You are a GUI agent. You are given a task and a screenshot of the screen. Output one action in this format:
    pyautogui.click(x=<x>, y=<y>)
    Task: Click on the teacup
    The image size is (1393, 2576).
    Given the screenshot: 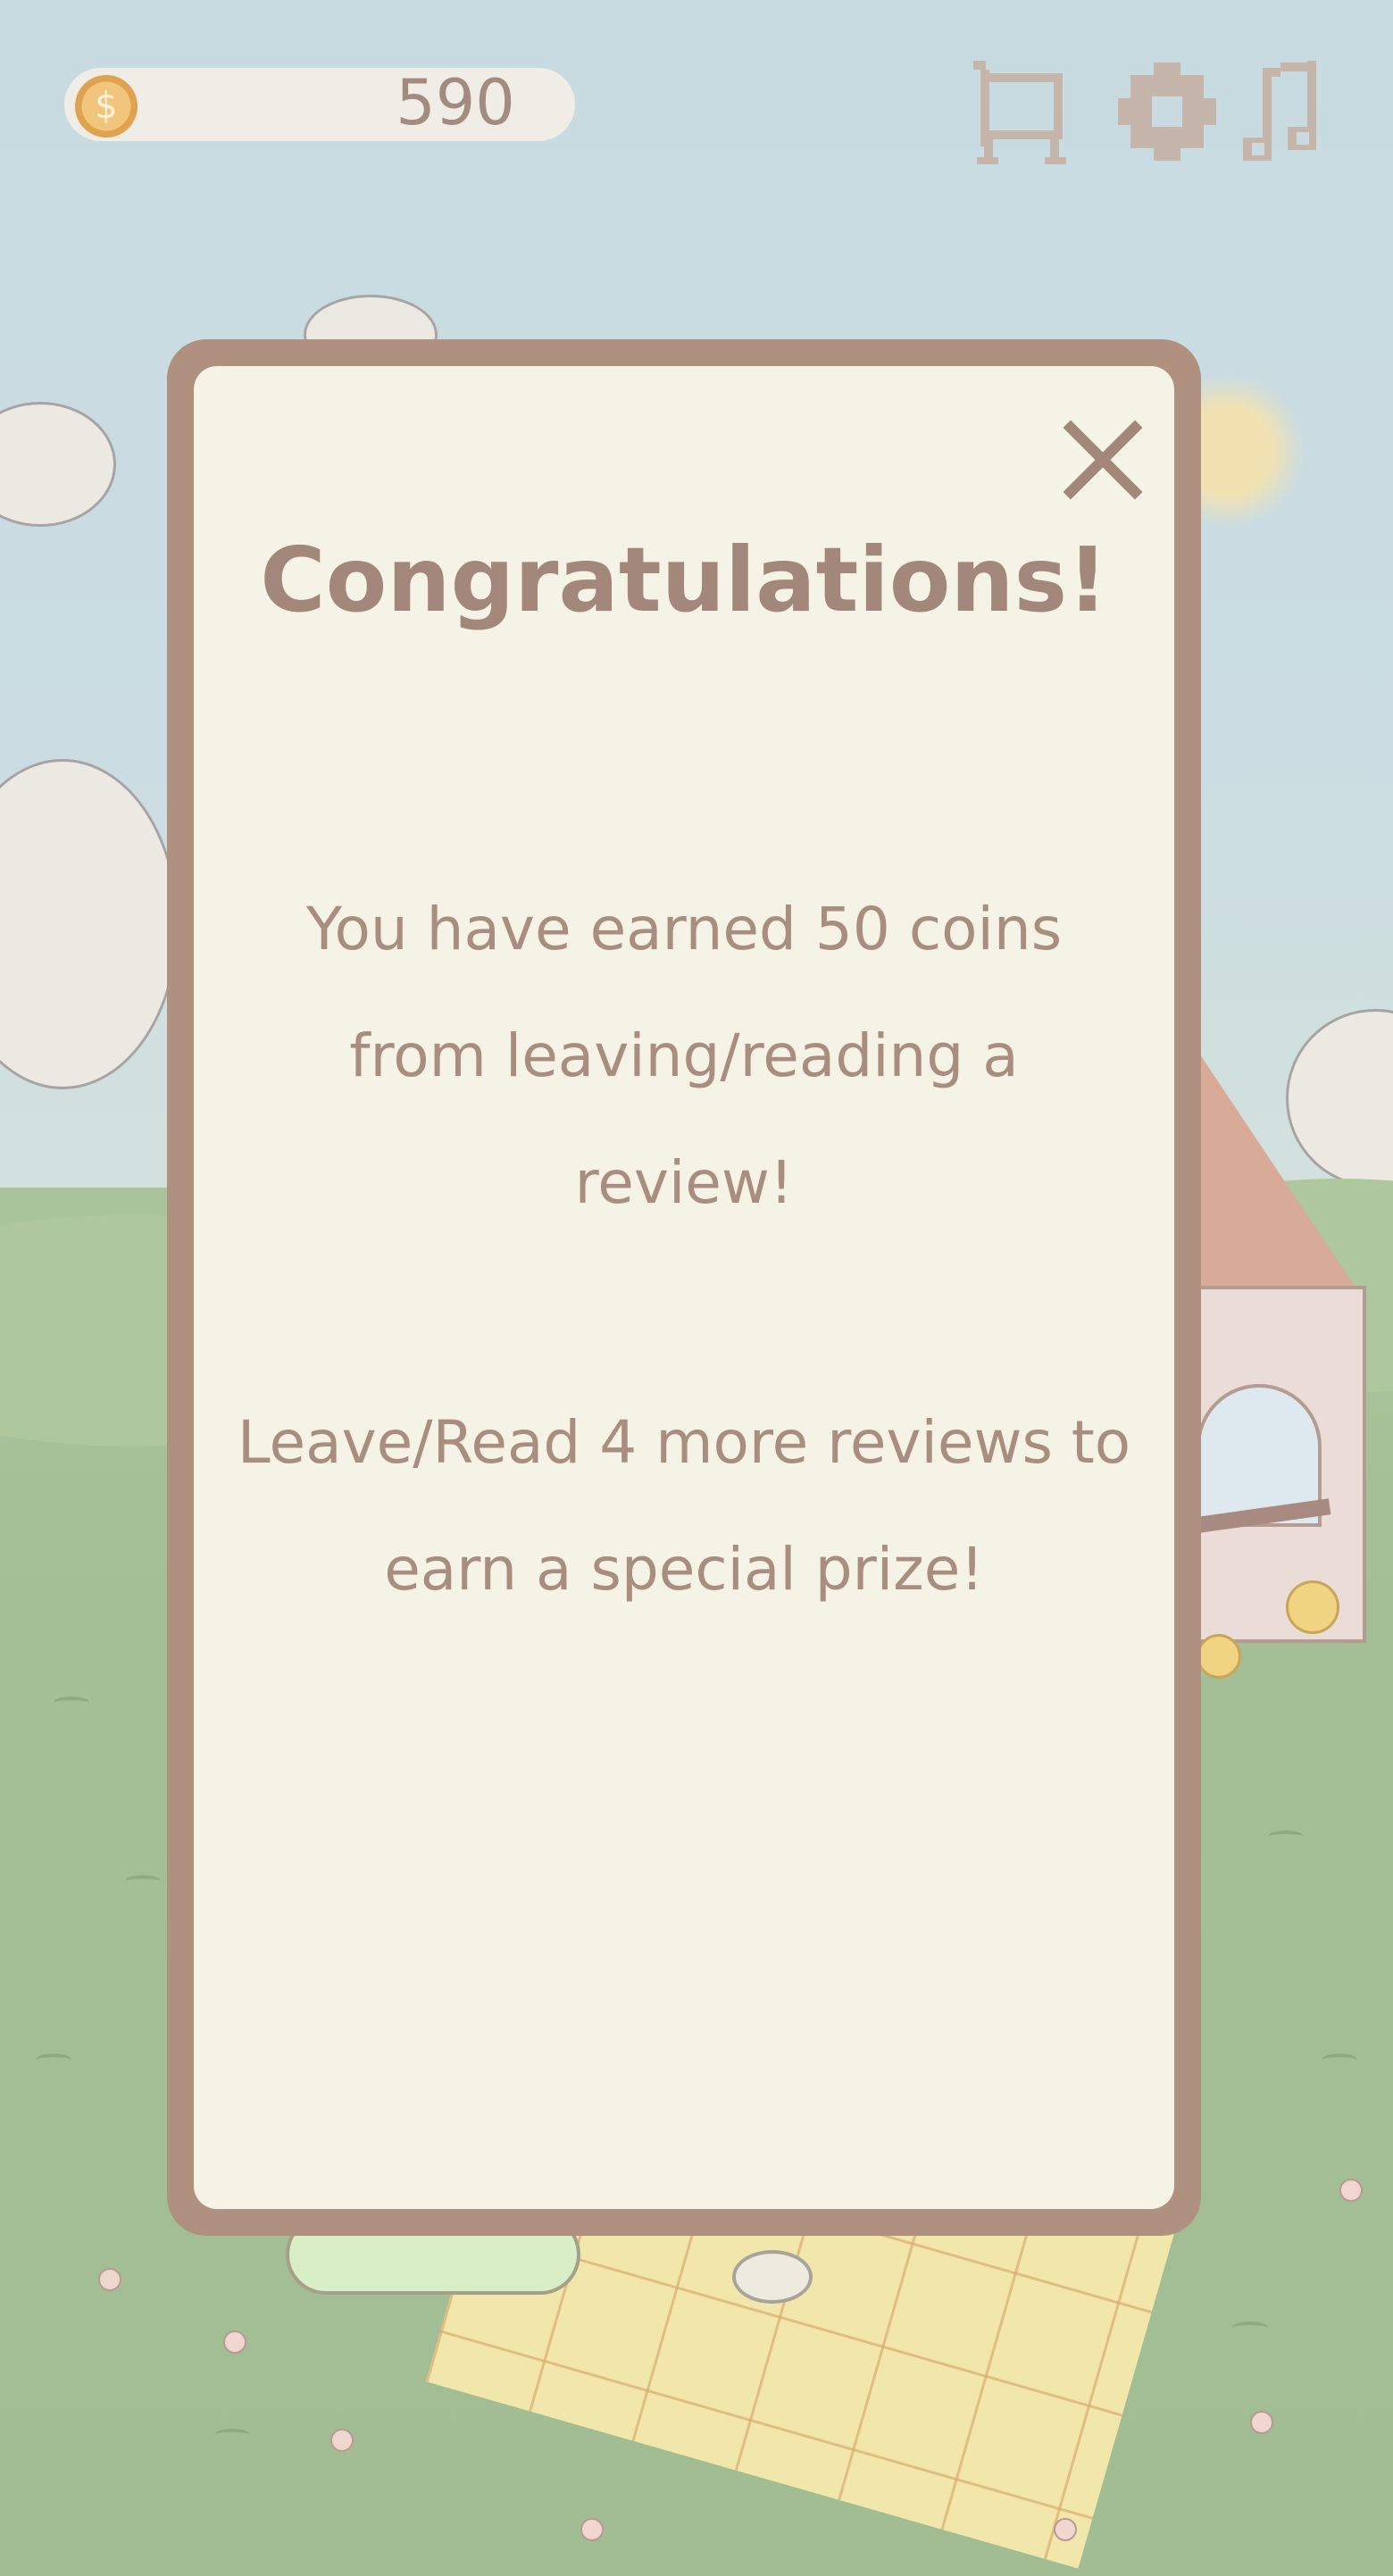 What is the action you would take?
    pyautogui.click(x=772, y=2277)
    